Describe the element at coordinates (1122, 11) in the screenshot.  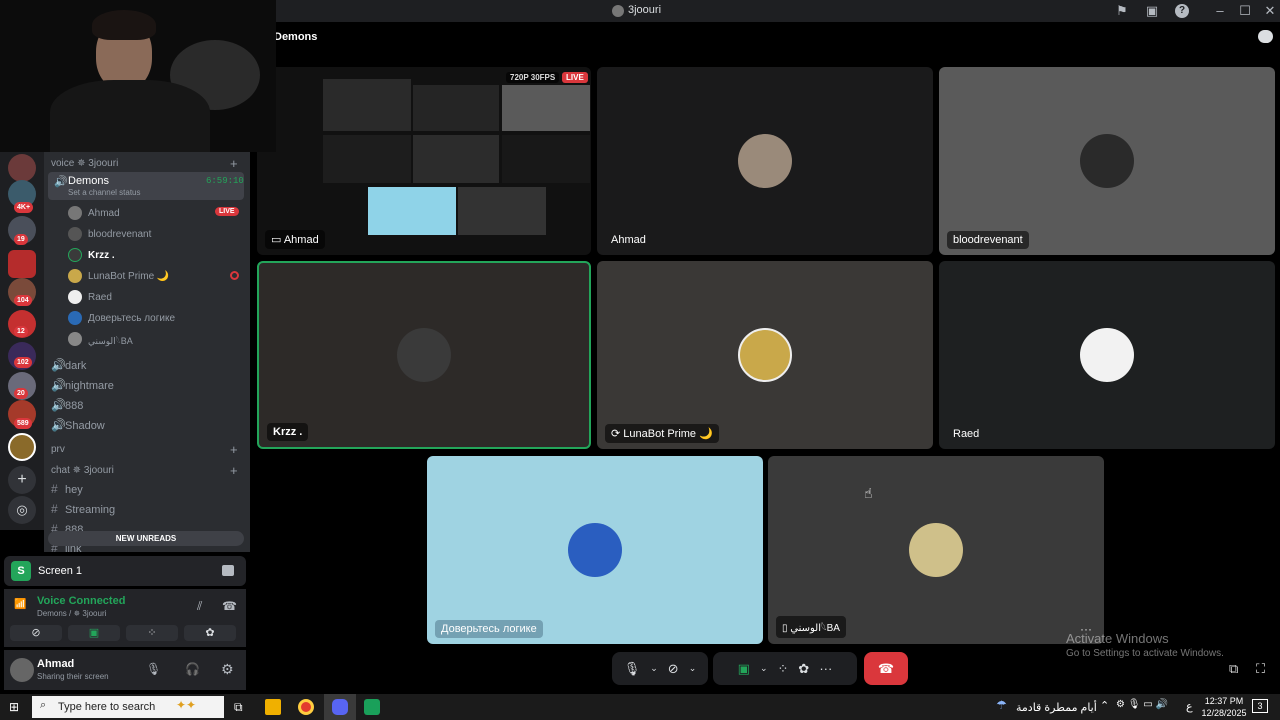
I see `inbox-icon: ⚑` at that location.